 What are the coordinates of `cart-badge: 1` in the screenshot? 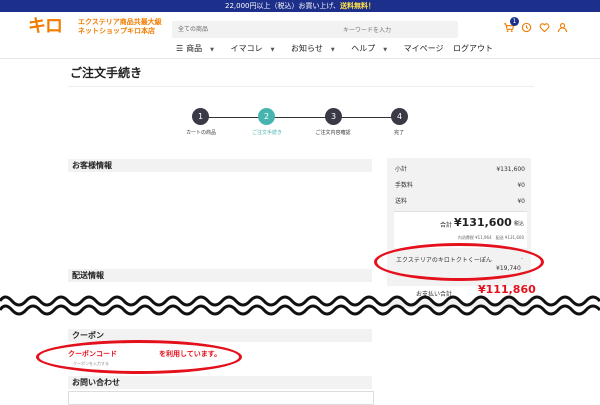 It's located at (514, 21).